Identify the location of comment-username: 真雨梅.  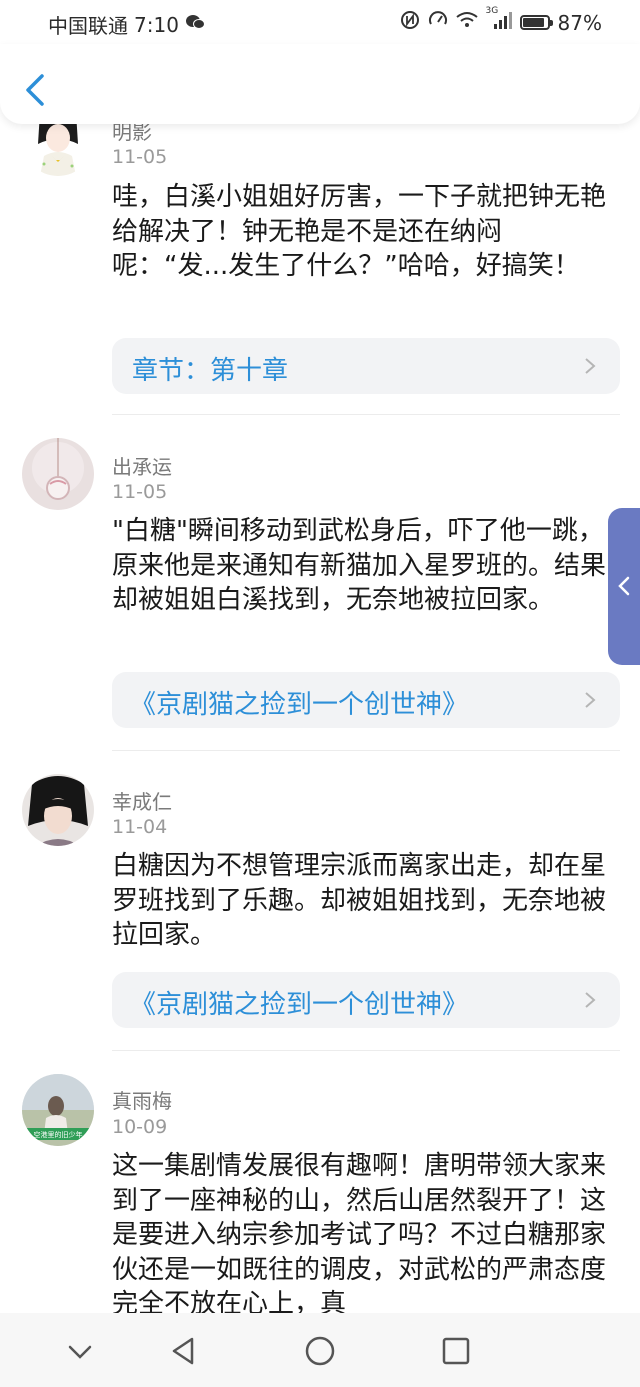
(142, 1099).